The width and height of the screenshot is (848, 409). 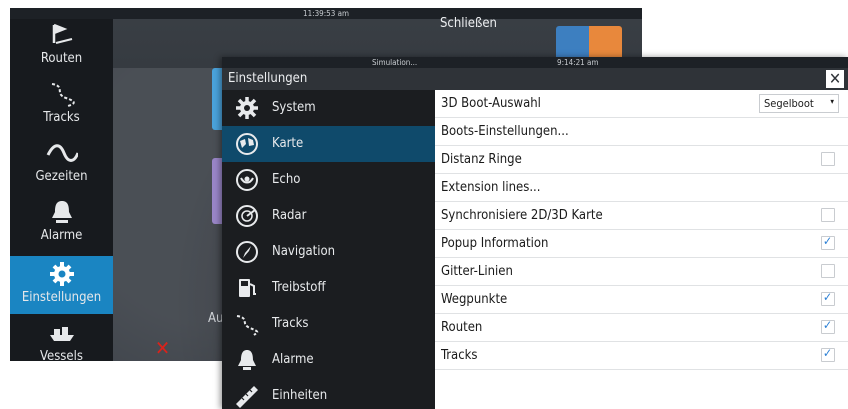 I want to click on menu-item-tracks: Tracks, so click(x=328, y=324).